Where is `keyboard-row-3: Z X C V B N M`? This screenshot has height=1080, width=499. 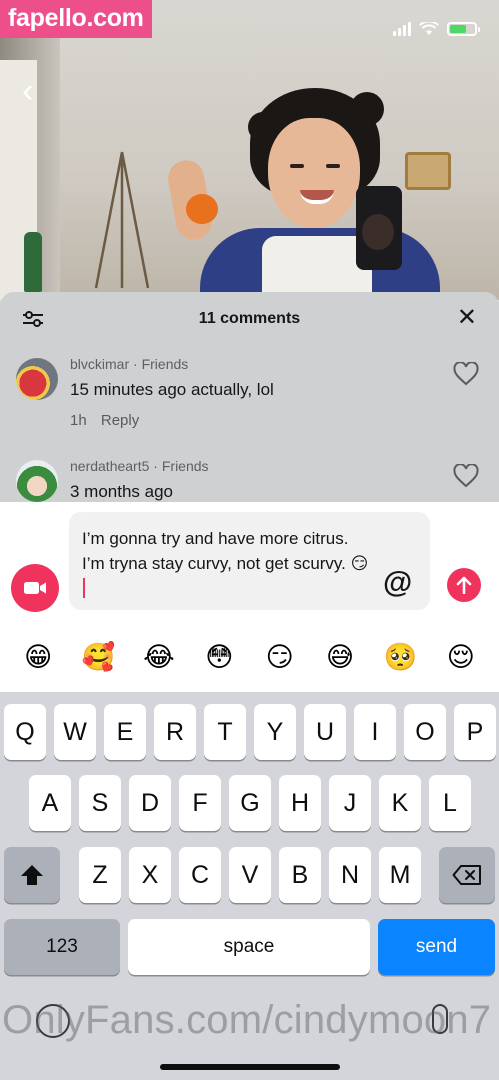 keyboard-row-3: Z X C V B N M is located at coordinates (249, 875).